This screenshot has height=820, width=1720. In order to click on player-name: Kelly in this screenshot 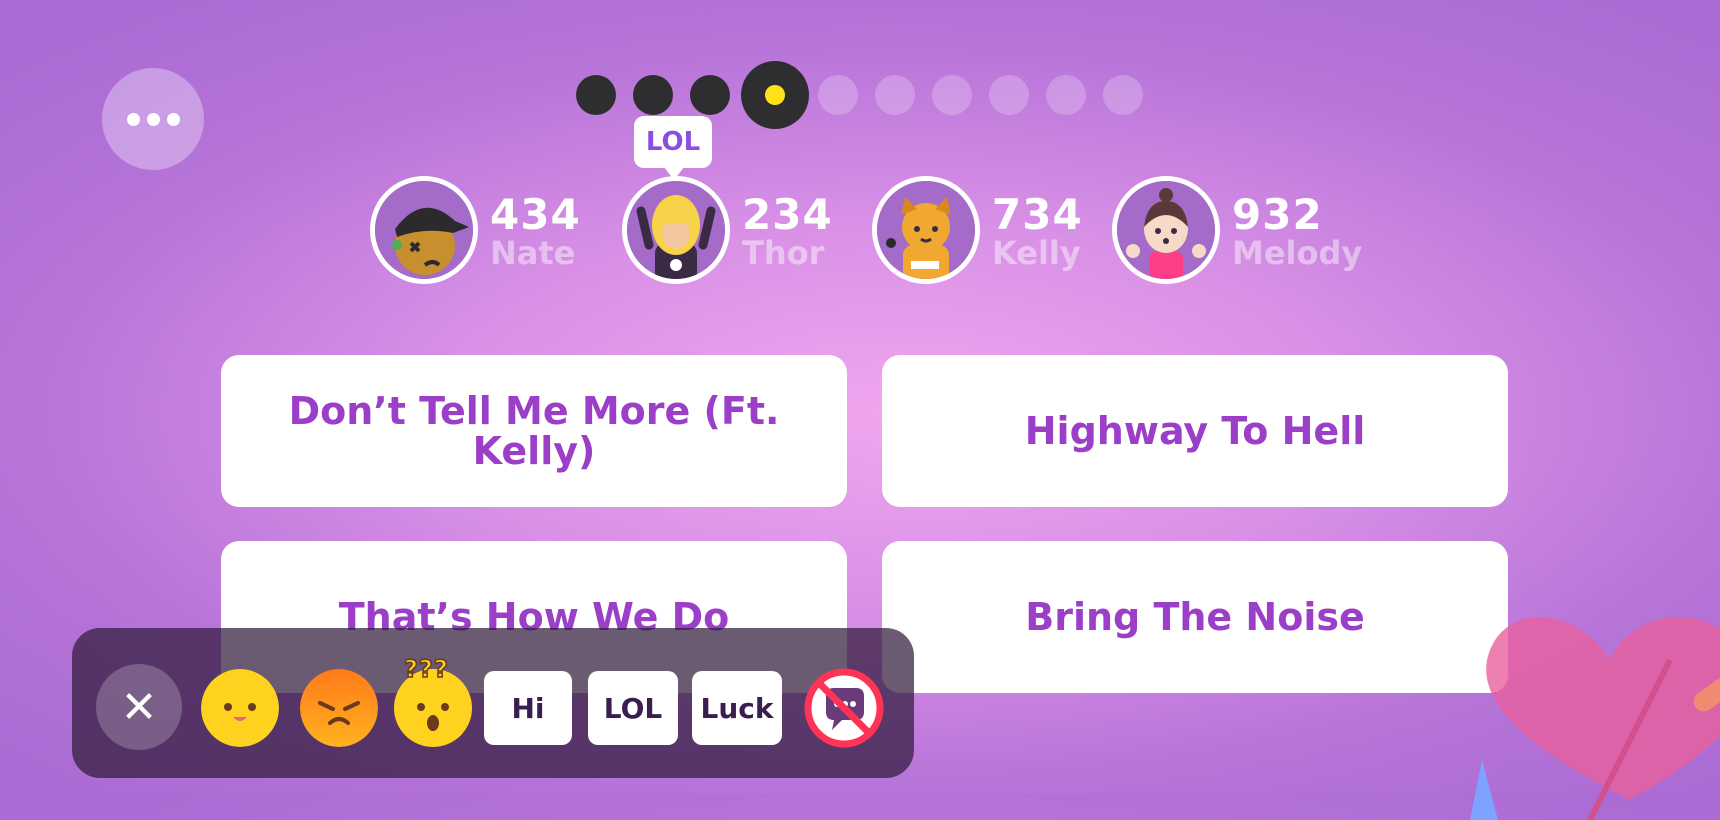, I will do `click(1036, 253)`.